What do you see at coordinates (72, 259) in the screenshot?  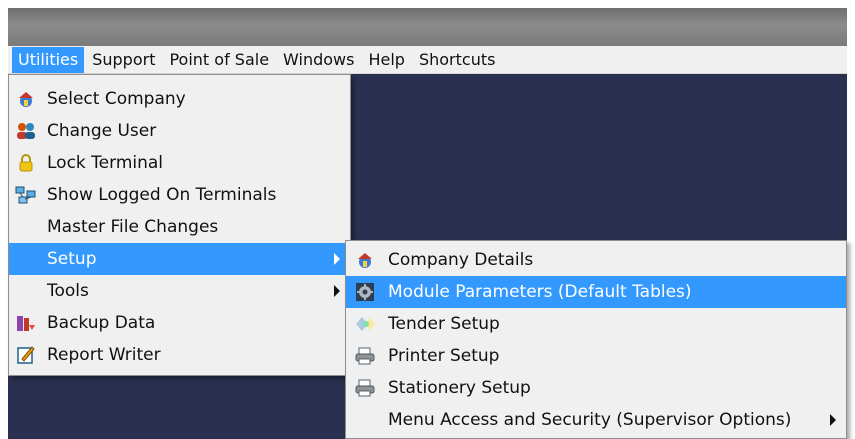 I see `menu-item-label: Setup` at bounding box center [72, 259].